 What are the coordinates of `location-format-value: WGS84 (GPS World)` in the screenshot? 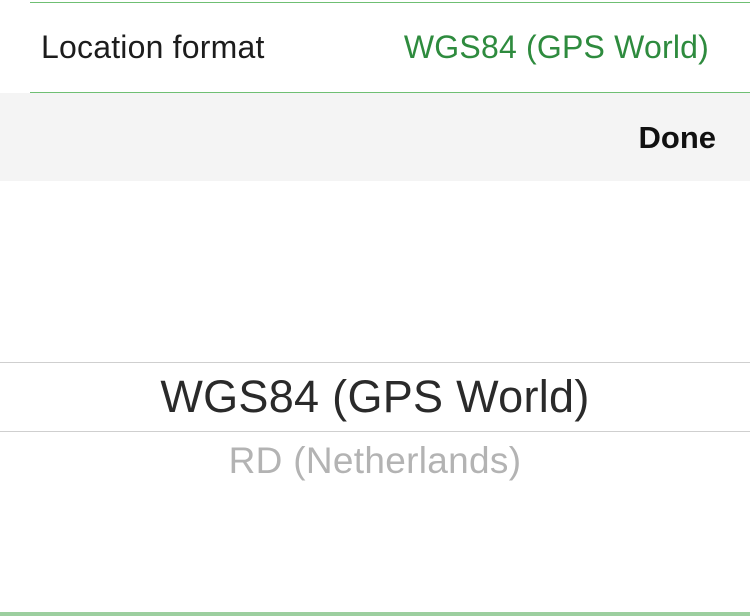 It's located at (556, 47).